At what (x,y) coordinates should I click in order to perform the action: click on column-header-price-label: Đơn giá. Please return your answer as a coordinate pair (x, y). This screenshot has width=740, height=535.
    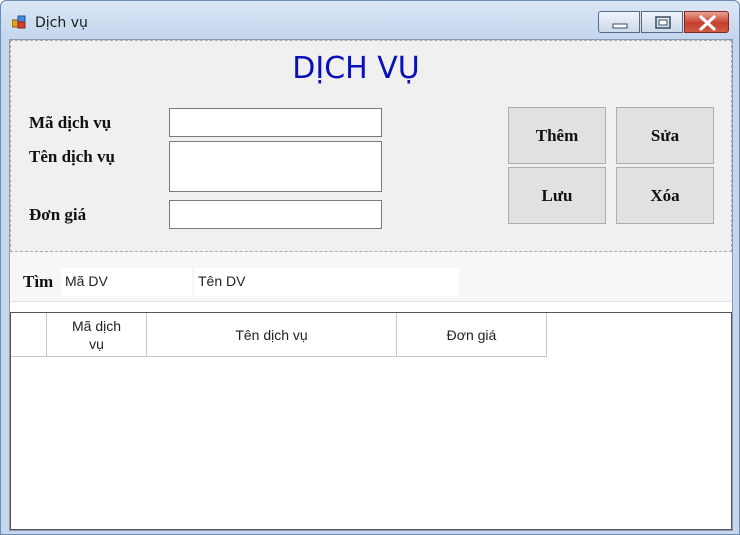
    Looking at the image, I should click on (471, 334).